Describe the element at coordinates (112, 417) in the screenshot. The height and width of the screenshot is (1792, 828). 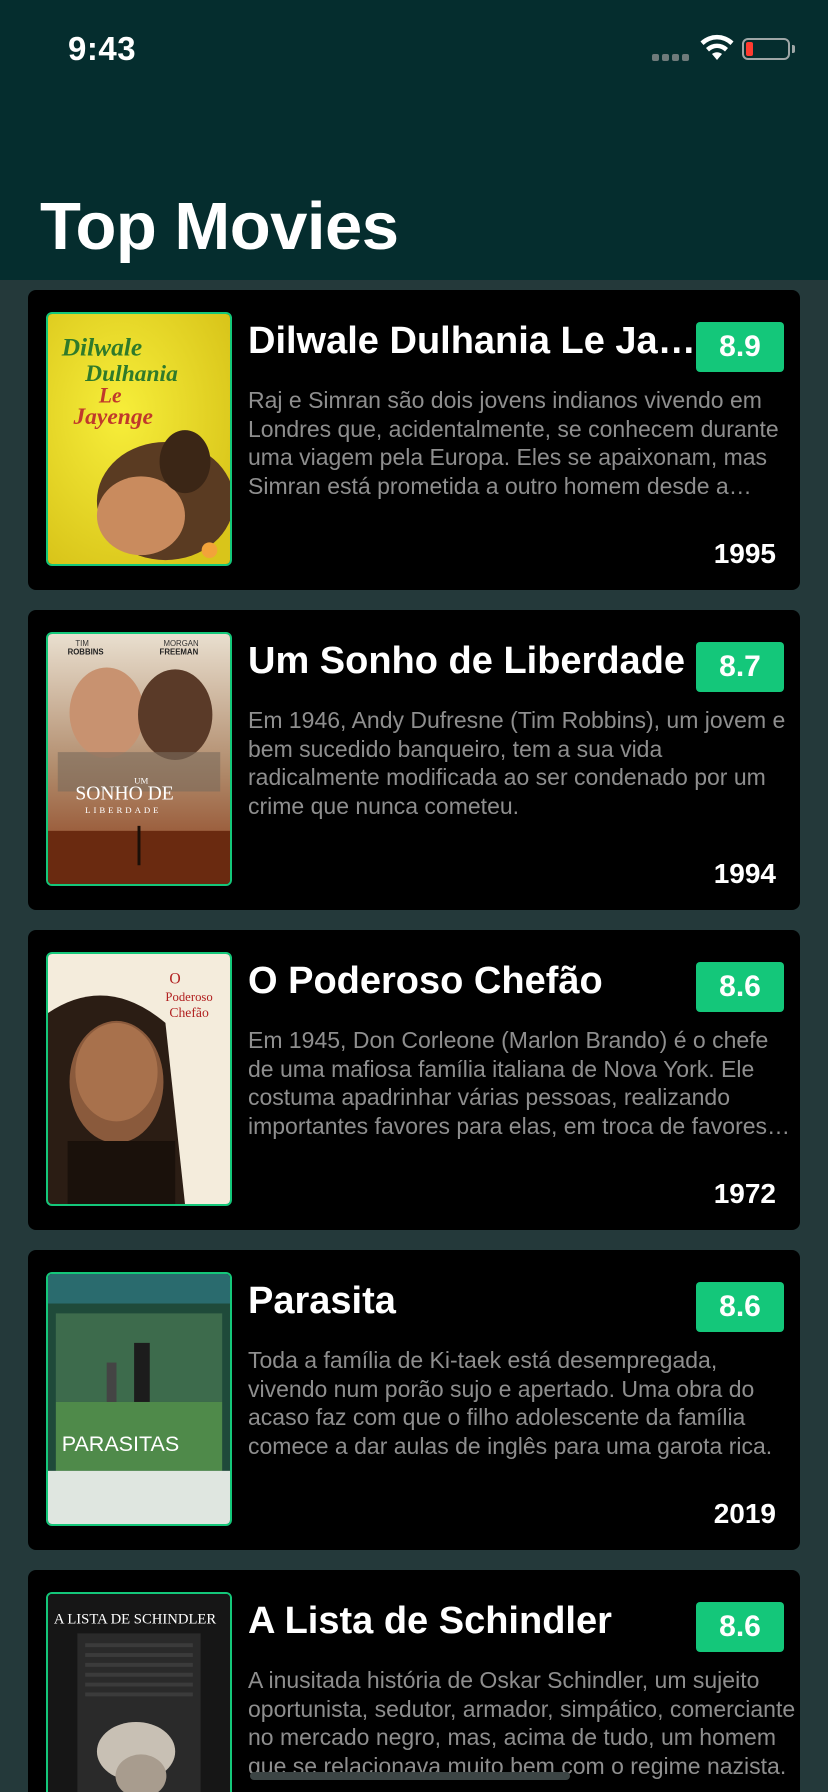
I see `svg-text: Jayenge` at that location.